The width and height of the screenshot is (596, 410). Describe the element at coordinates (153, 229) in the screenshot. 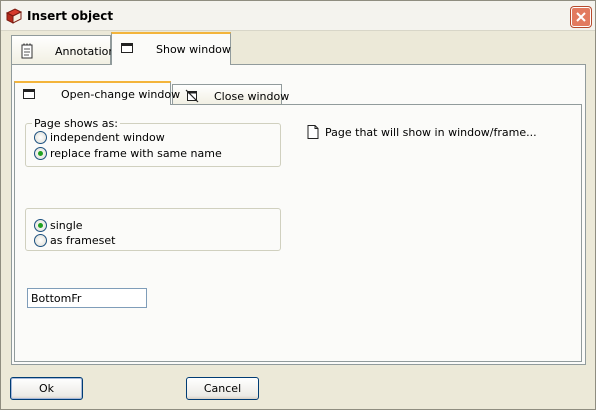

I see `layout-mode-group: single as frameset` at that location.